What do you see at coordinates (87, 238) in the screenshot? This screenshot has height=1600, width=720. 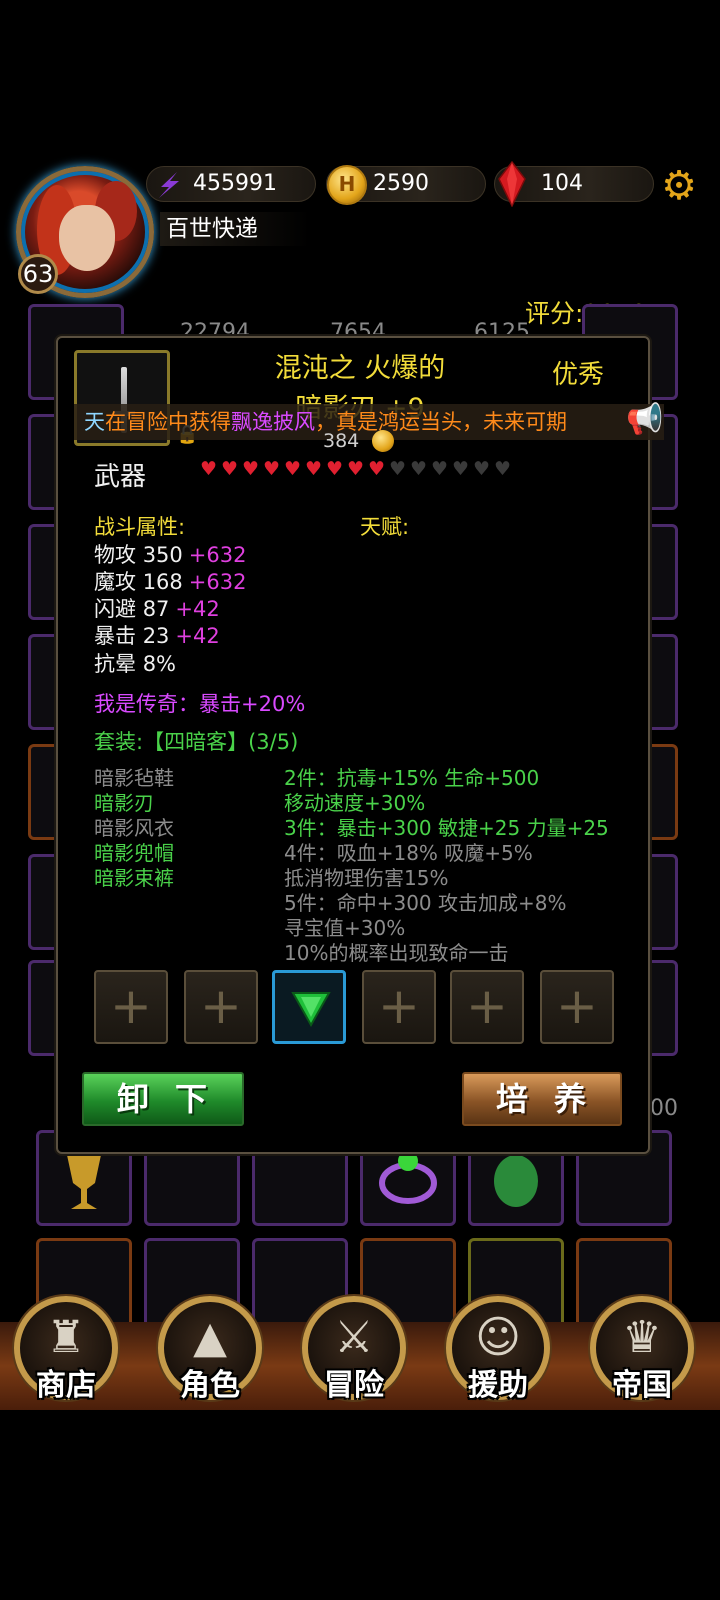 I see `avatar-face` at bounding box center [87, 238].